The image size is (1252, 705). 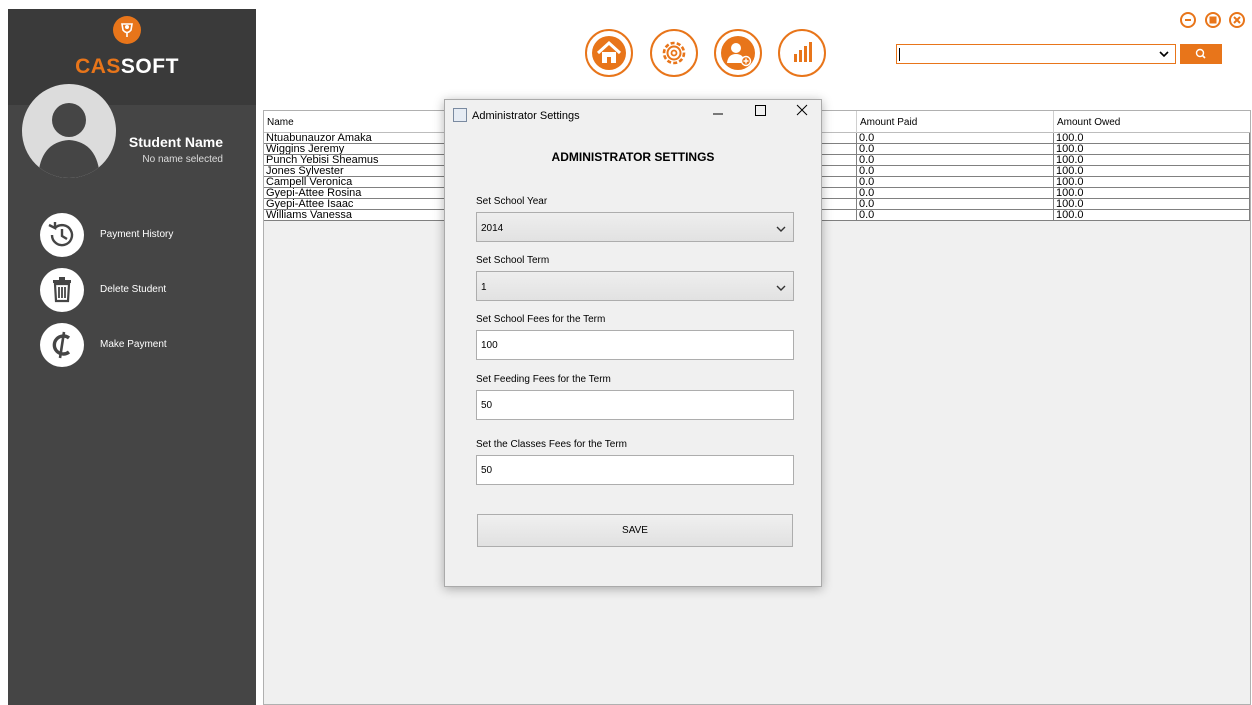 I want to click on classes-fees-input, so click(x=635, y=470).